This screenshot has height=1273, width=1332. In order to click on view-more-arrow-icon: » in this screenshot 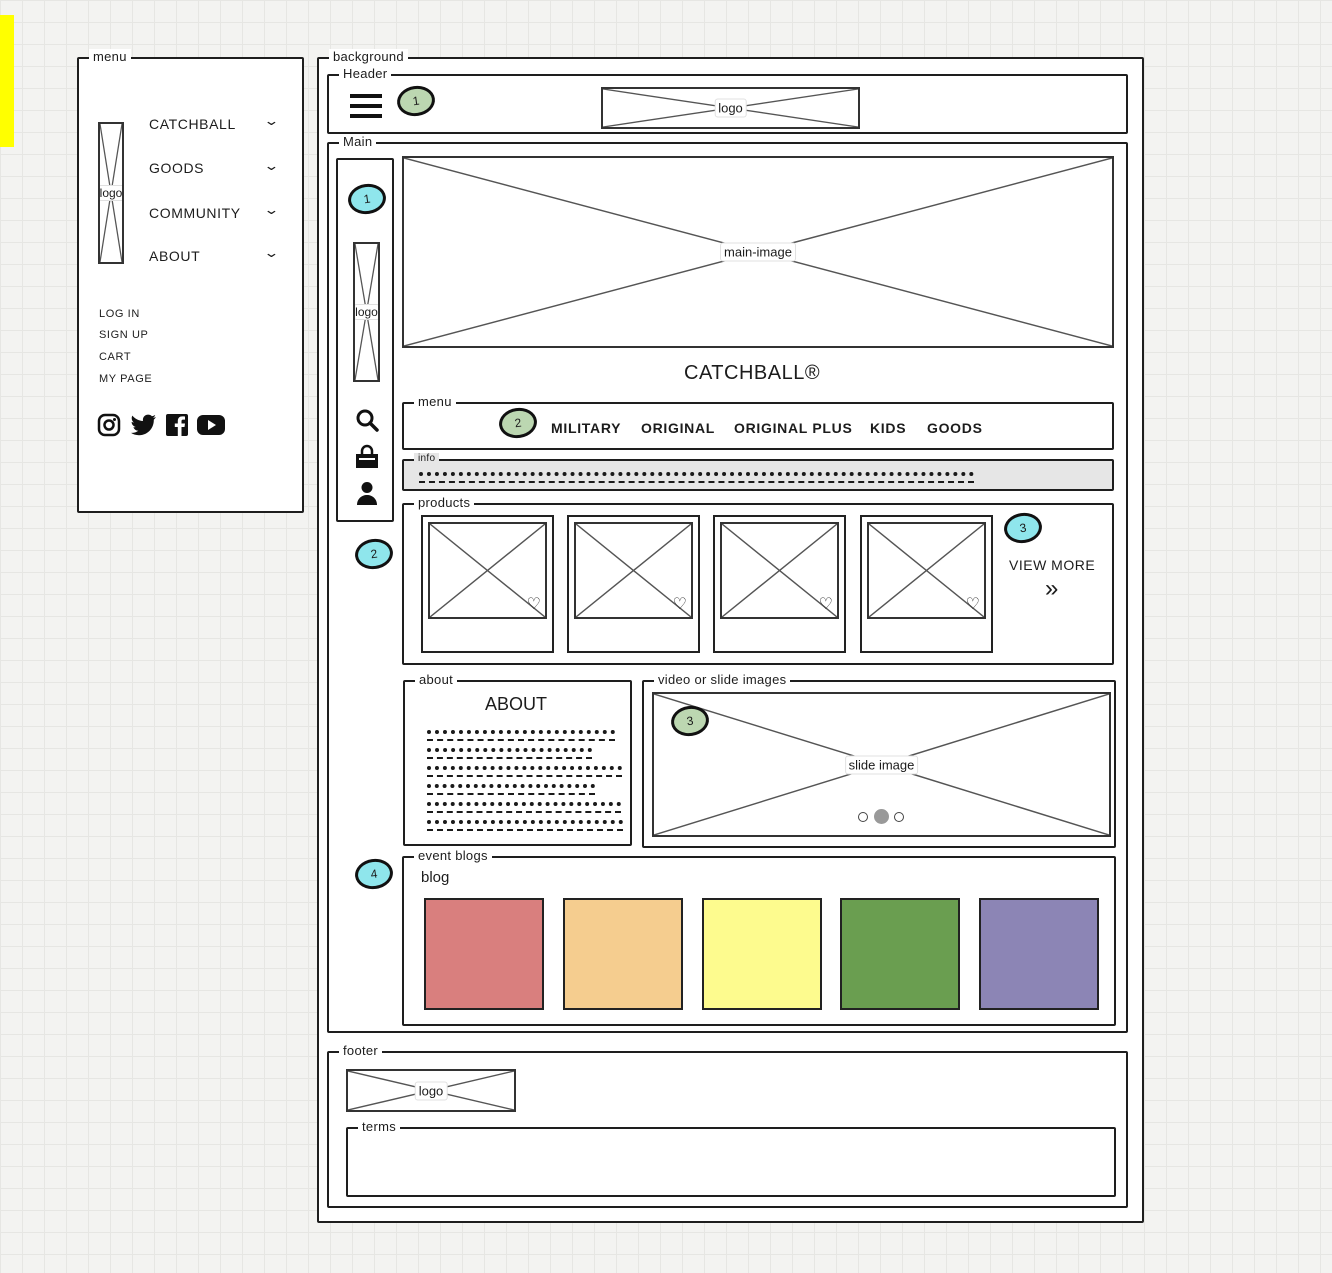, I will do `click(1051, 589)`.